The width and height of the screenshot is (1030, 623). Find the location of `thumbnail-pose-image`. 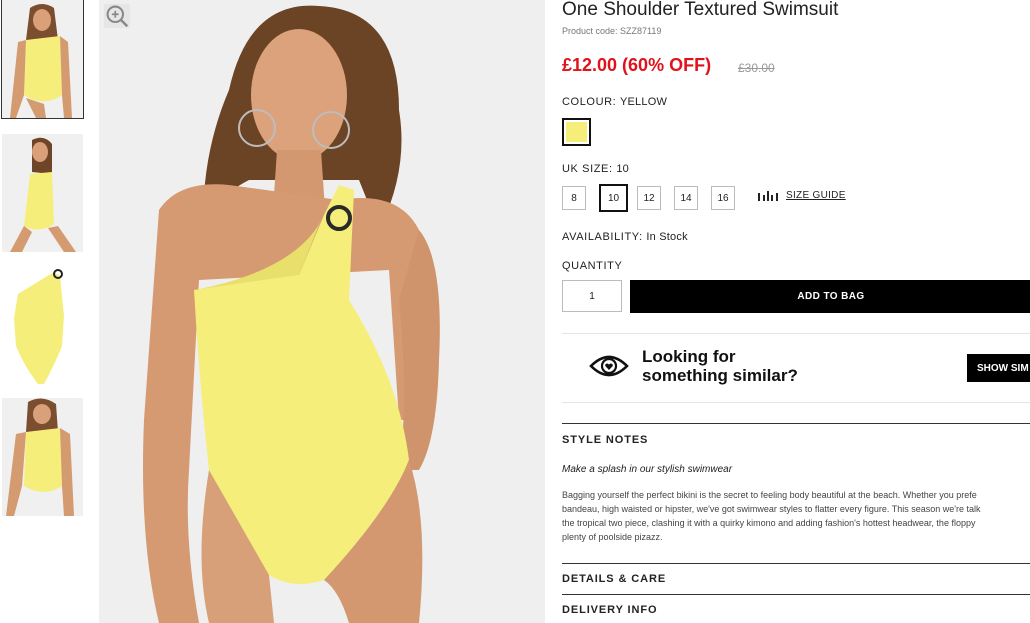

thumbnail-pose-image is located at coordinates (42, 457).